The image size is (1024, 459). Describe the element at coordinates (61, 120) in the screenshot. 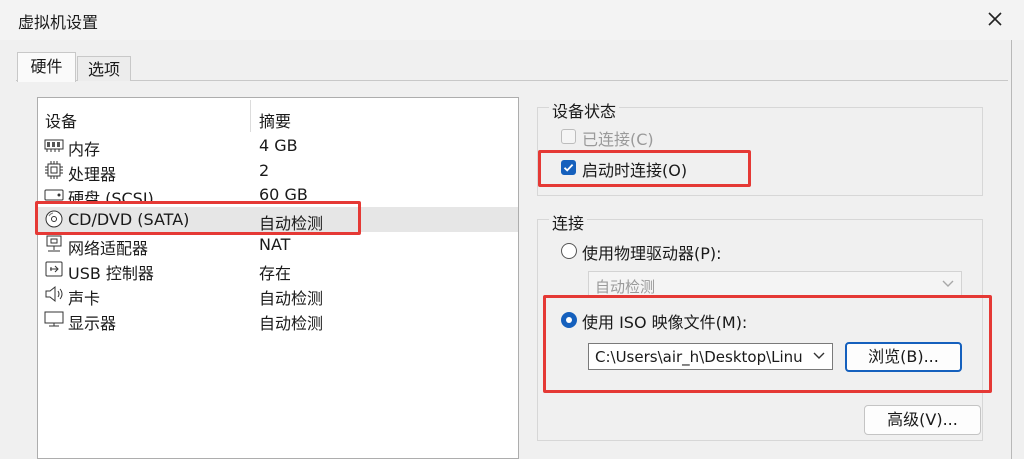

I see `column-header-device: 设备` at that location.